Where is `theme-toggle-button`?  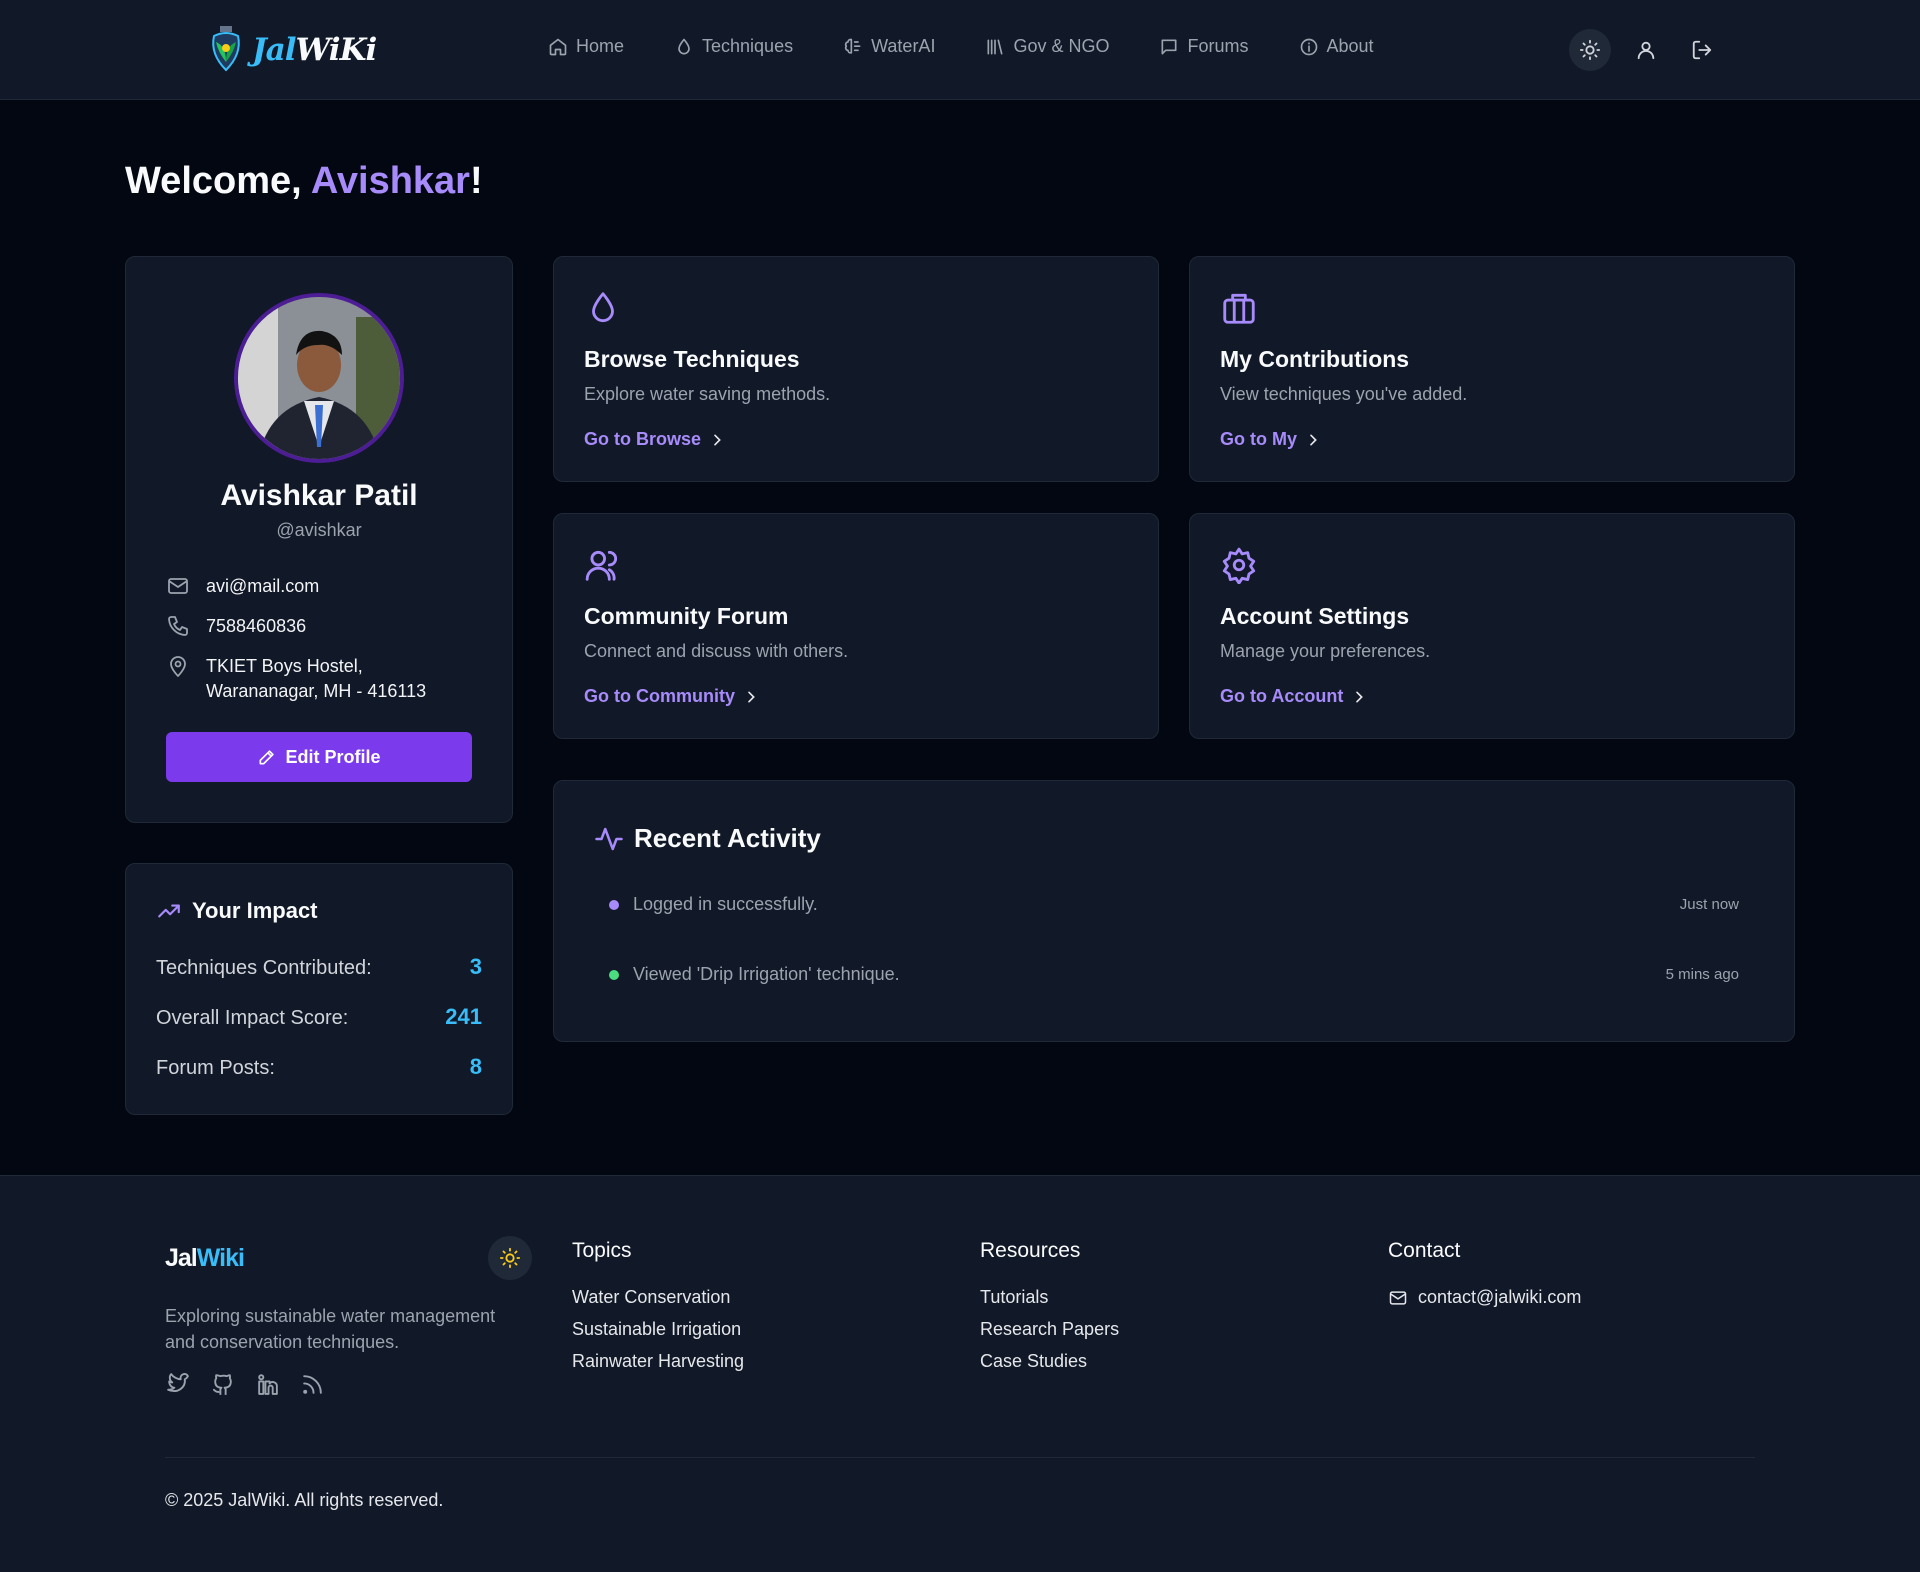
theme-toggle-button is located at coordinates (1590, 50).